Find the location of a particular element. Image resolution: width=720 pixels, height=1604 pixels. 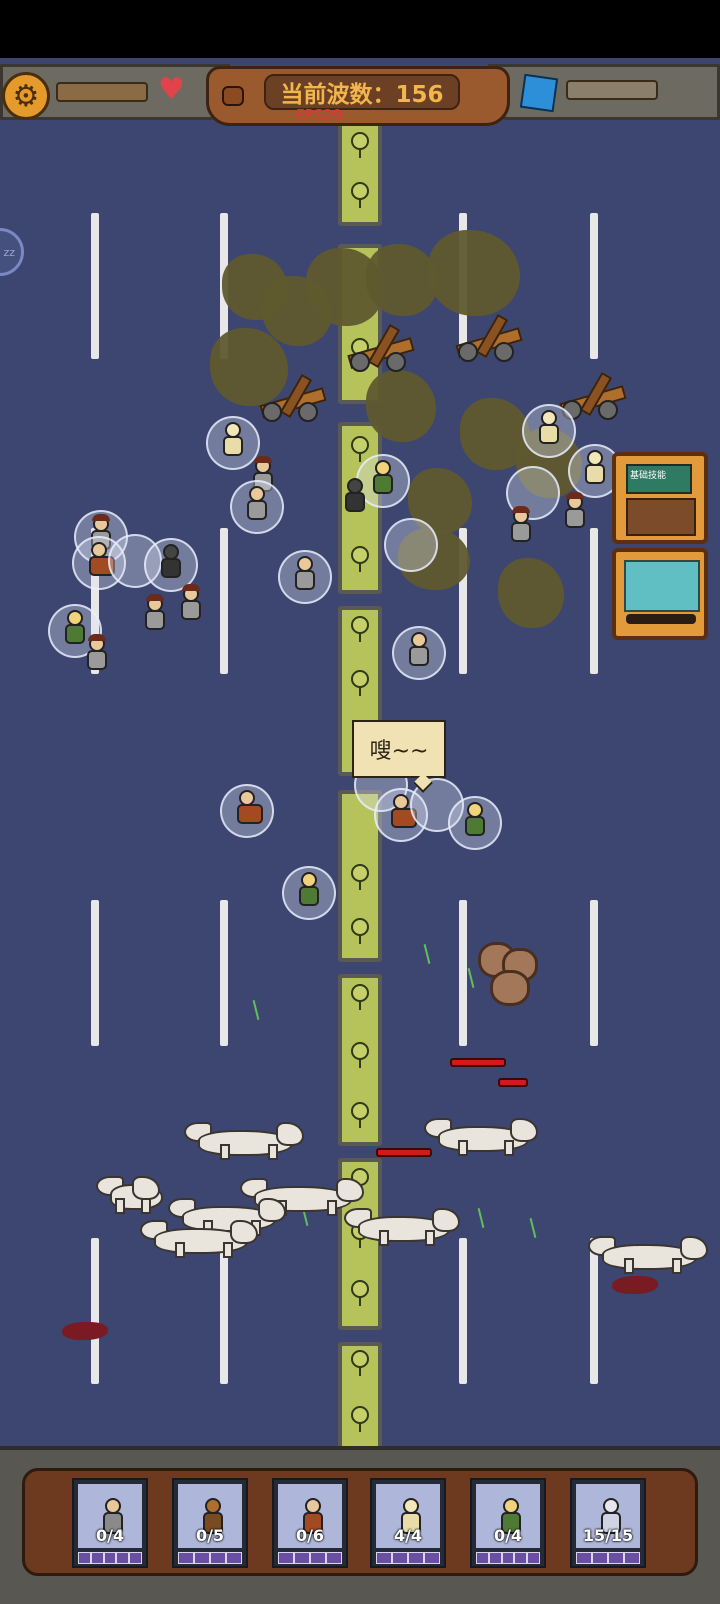

wave-counter: 当前波数：156 is located at coordinates (362, 92).